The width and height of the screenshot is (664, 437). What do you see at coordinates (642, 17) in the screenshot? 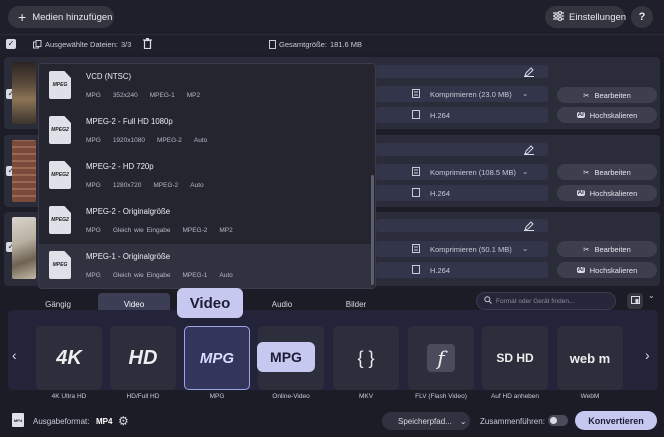
I see `help-button: ?` at bounding box center [642, 17].